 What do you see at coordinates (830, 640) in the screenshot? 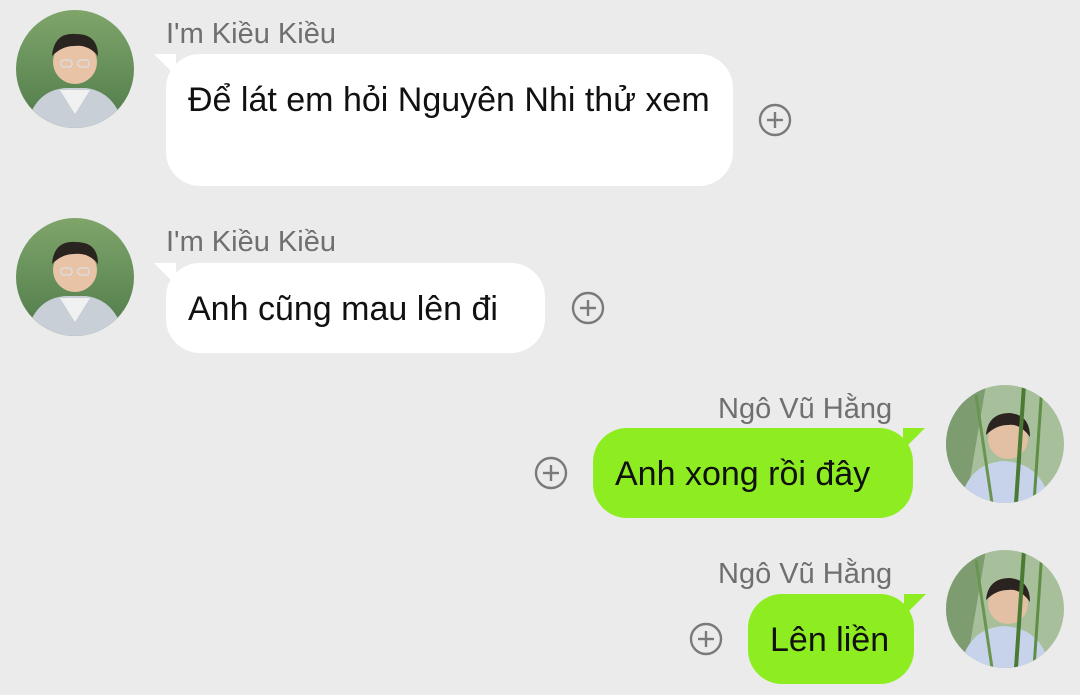
I see `message-text: Lên liền` at bounding box center [830, 640].